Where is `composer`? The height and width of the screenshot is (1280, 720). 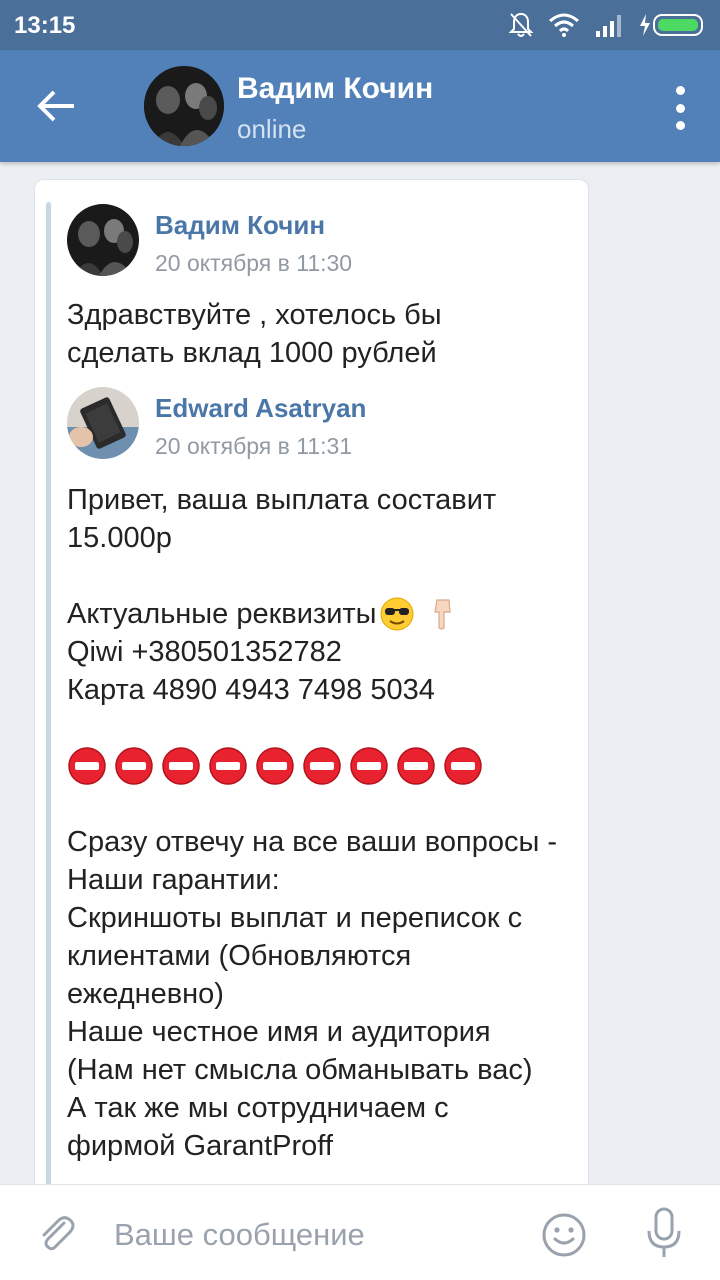 composer is located at coordinates (360, 1232).